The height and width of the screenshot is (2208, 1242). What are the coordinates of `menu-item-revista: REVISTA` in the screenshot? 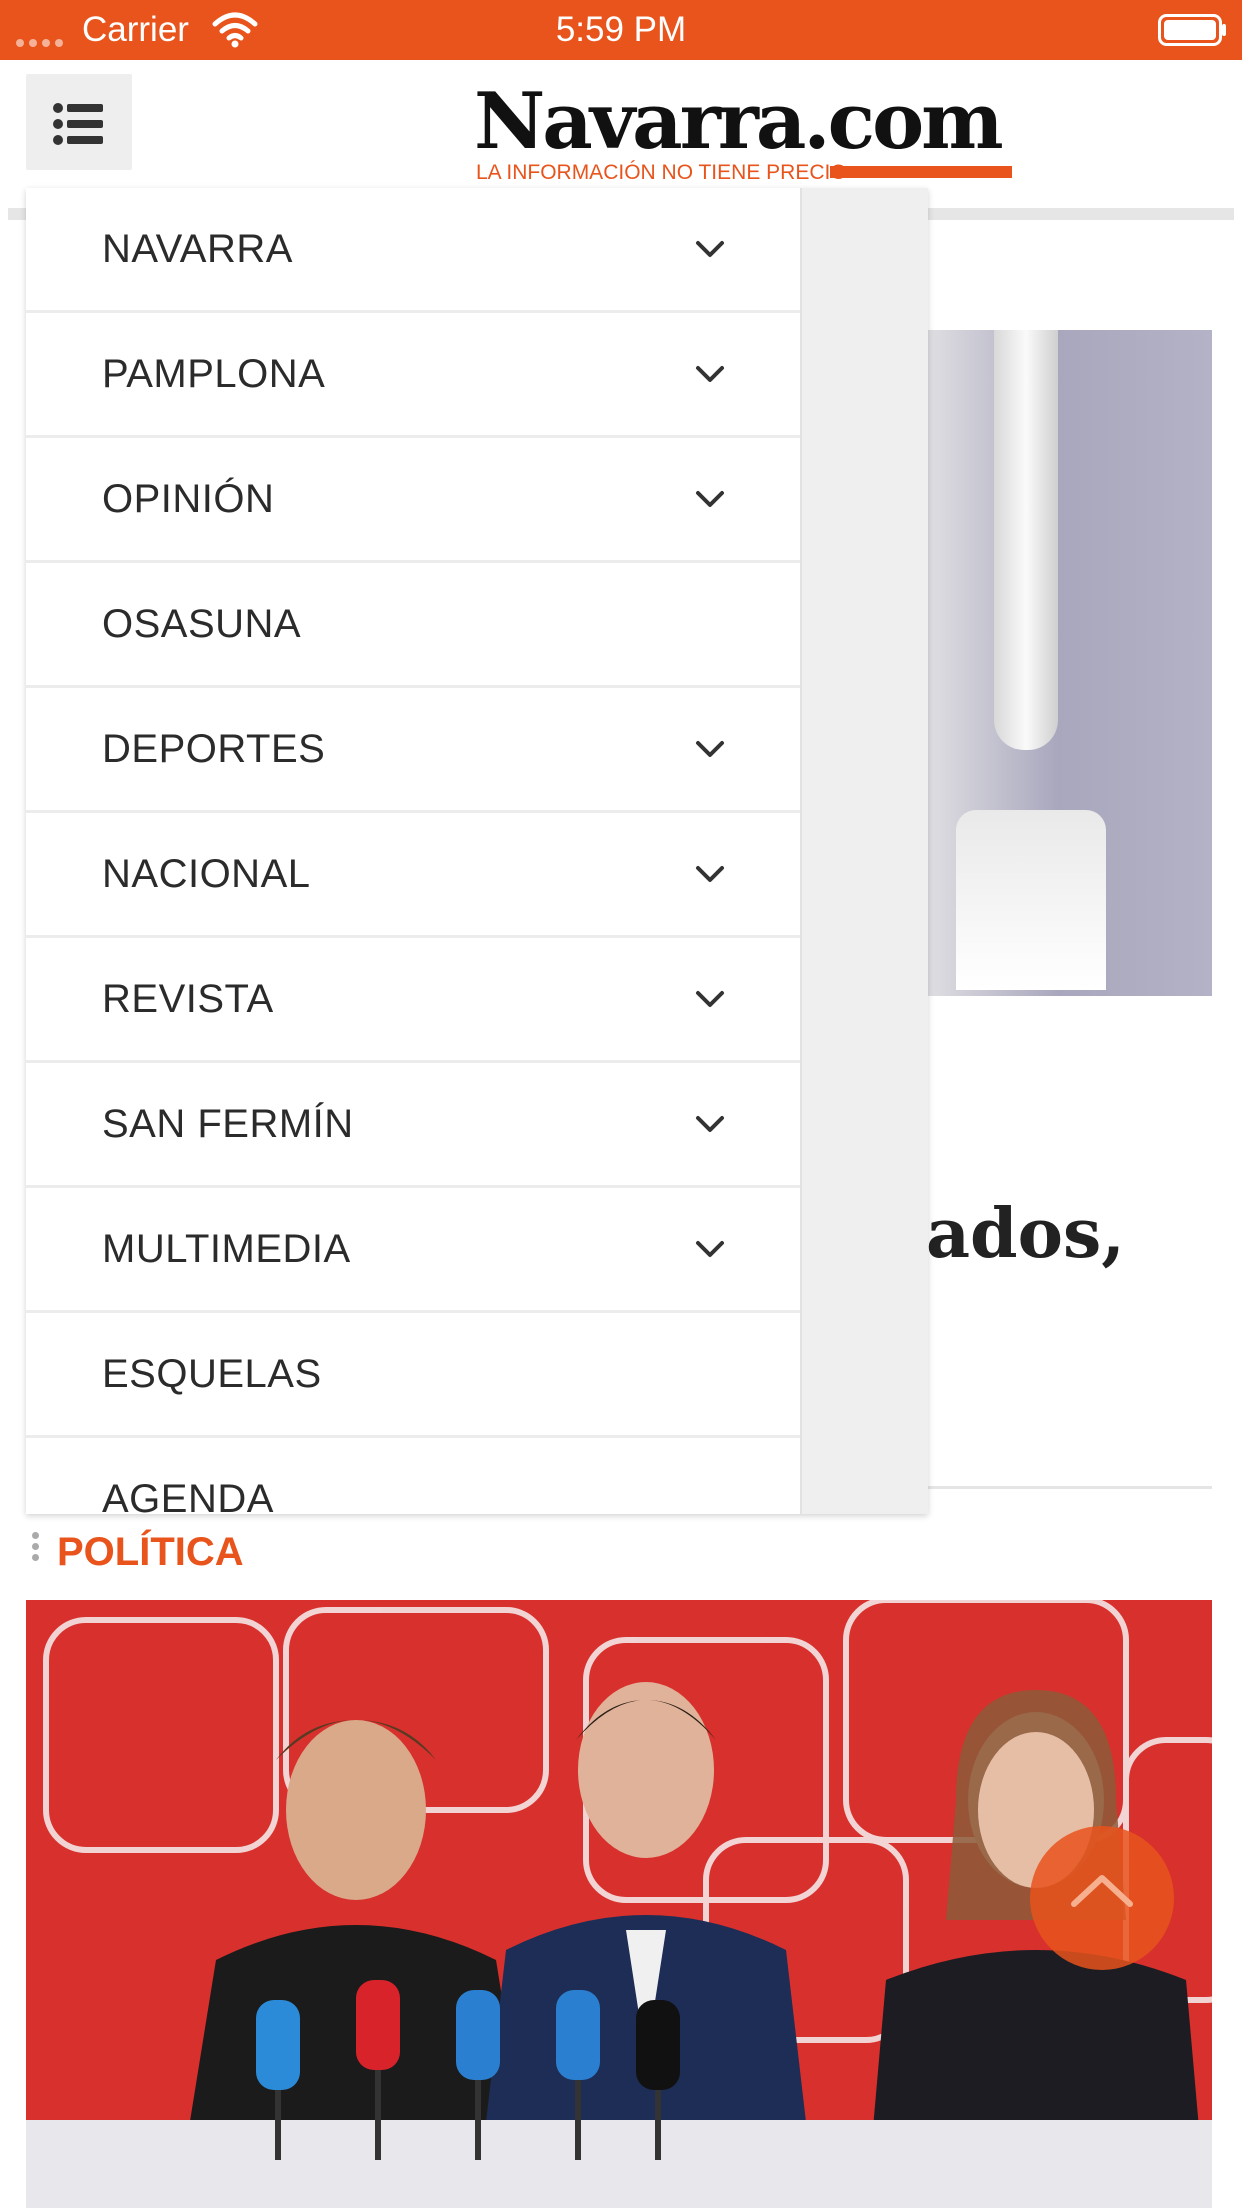 It's located at (413, 1000).